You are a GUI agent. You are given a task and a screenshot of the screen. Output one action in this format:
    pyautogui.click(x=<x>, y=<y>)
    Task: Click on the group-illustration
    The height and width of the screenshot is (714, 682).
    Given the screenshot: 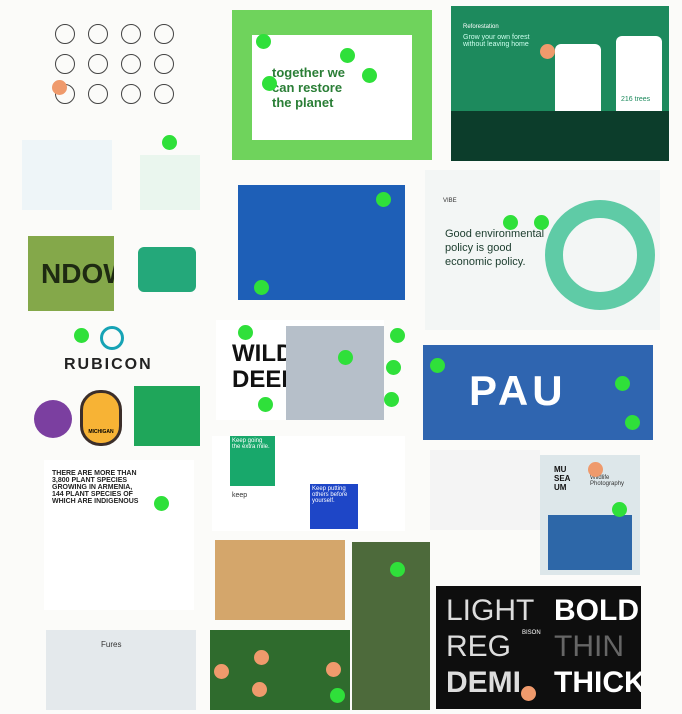 What is the action you would take?
    pyautogui.click(x=170, y=182)
    